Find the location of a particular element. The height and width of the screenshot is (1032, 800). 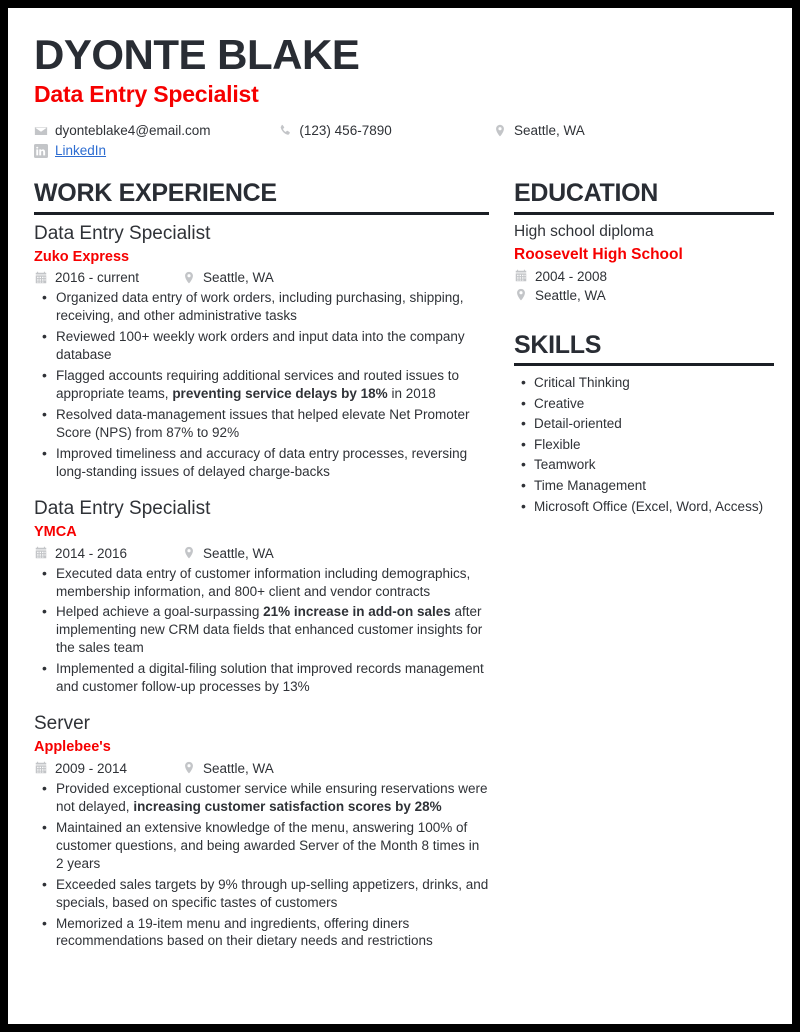

job-meta: 2014 - 2016 Seattle, WA is located at coordinates (261, 553).